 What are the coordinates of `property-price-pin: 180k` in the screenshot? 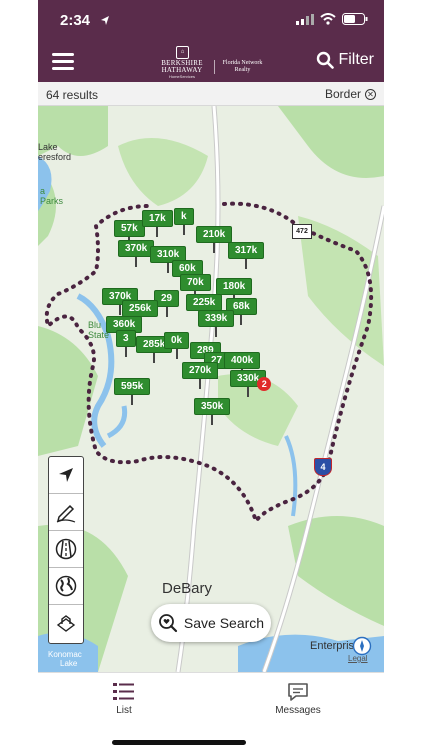 It's located at (234, 291).